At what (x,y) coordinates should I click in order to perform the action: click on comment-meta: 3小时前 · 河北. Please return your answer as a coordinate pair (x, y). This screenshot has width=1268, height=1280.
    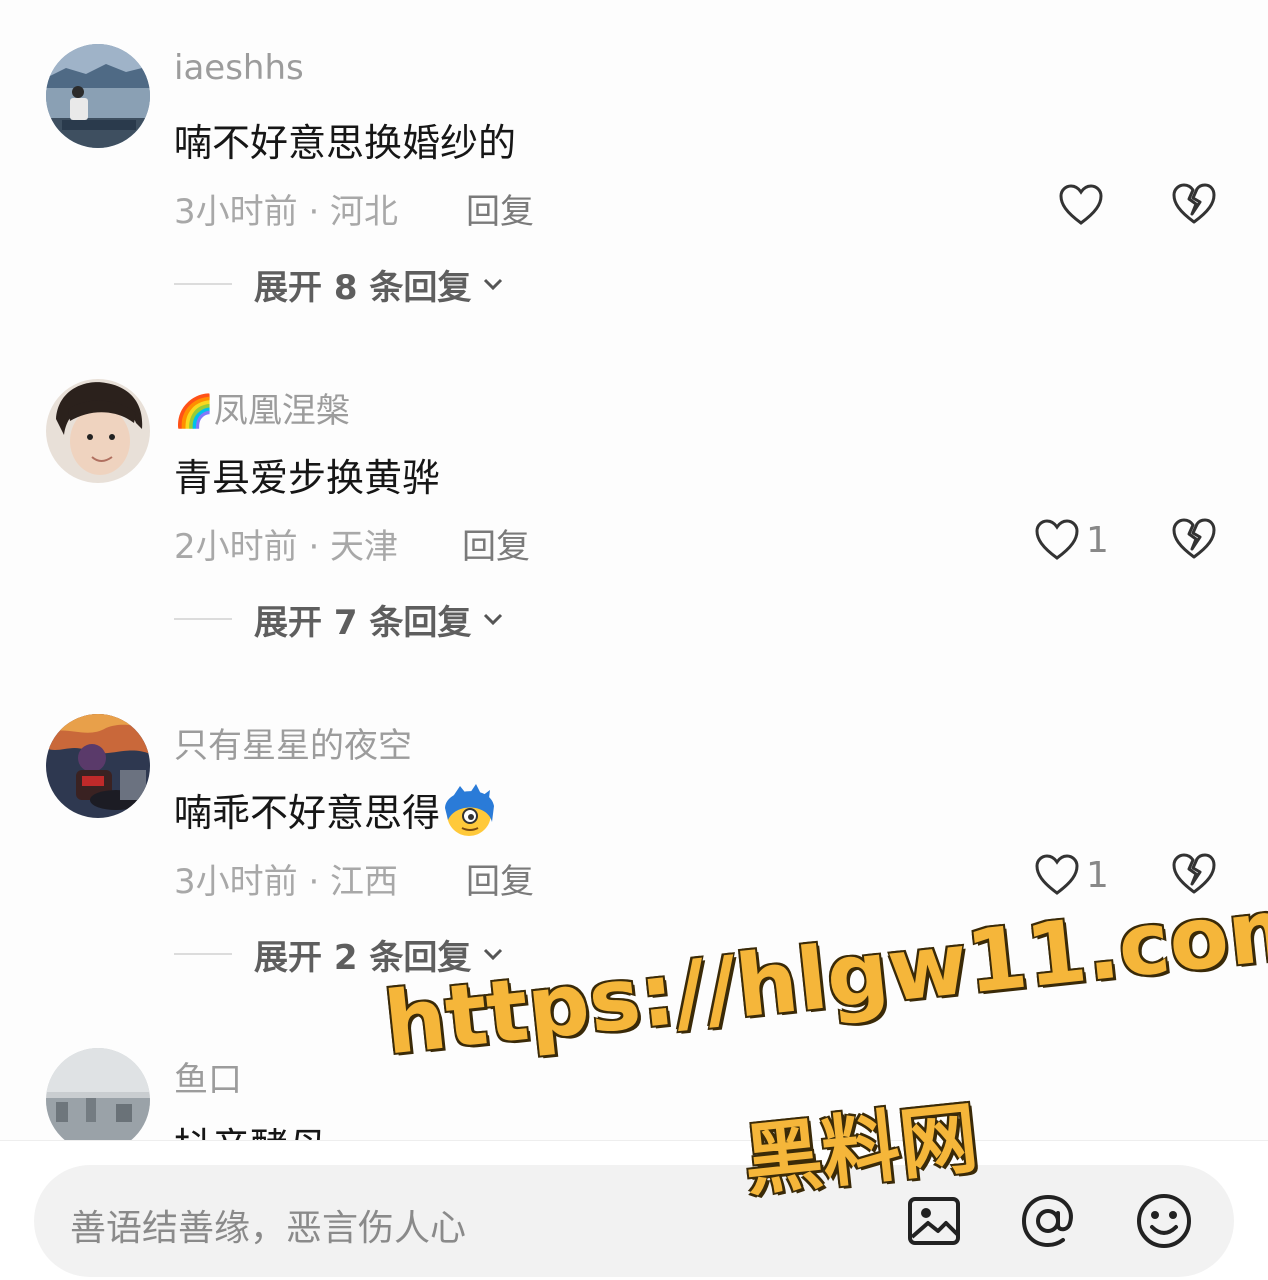
    Looking at the image, I should click on (286, 212).